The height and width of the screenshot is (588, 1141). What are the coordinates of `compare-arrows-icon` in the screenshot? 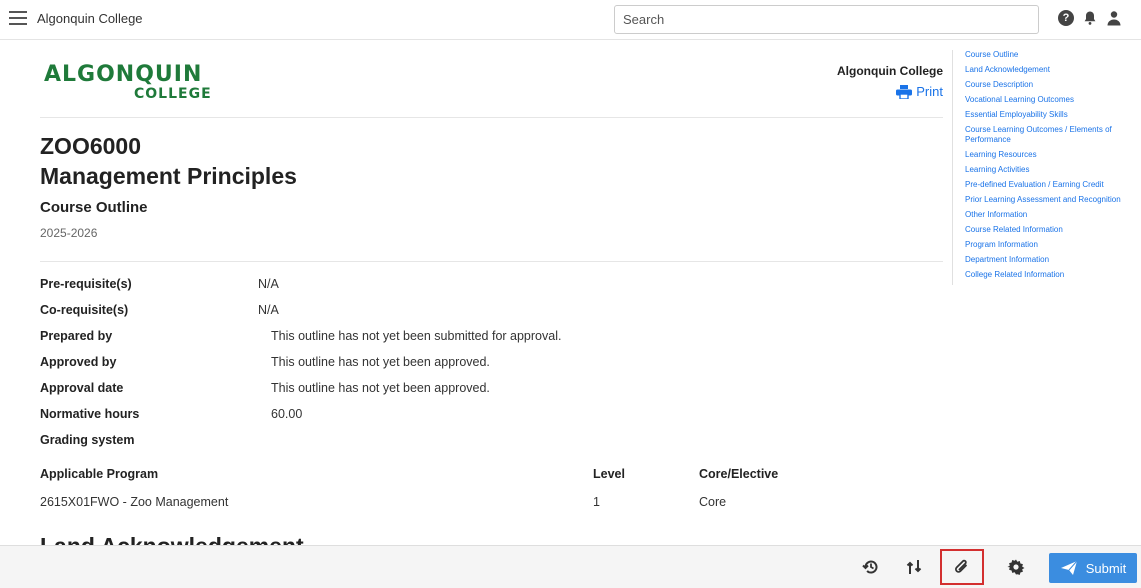 It's located at (914, 567).